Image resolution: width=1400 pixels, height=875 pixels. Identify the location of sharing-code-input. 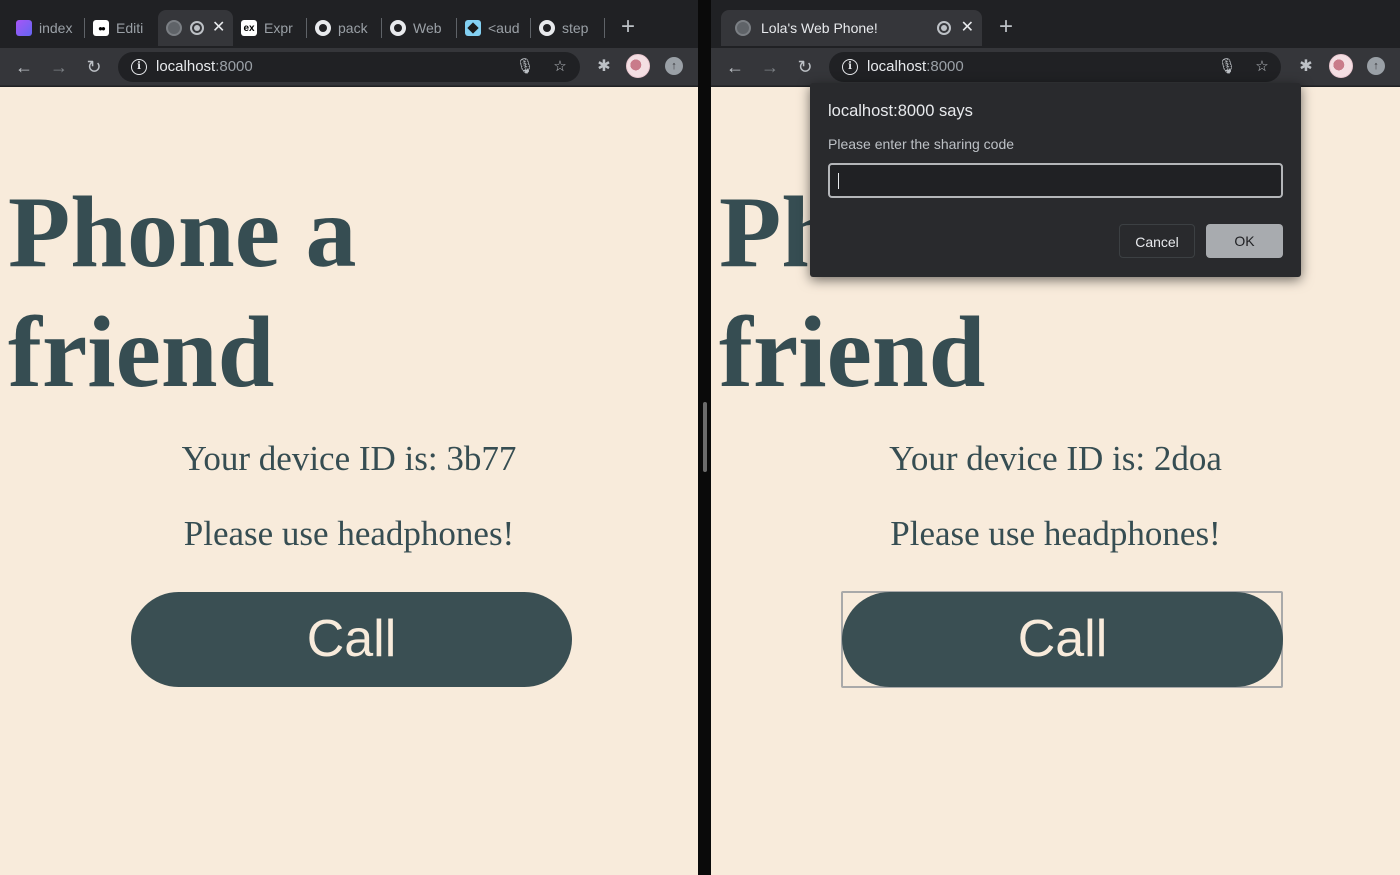
(1055, 180).